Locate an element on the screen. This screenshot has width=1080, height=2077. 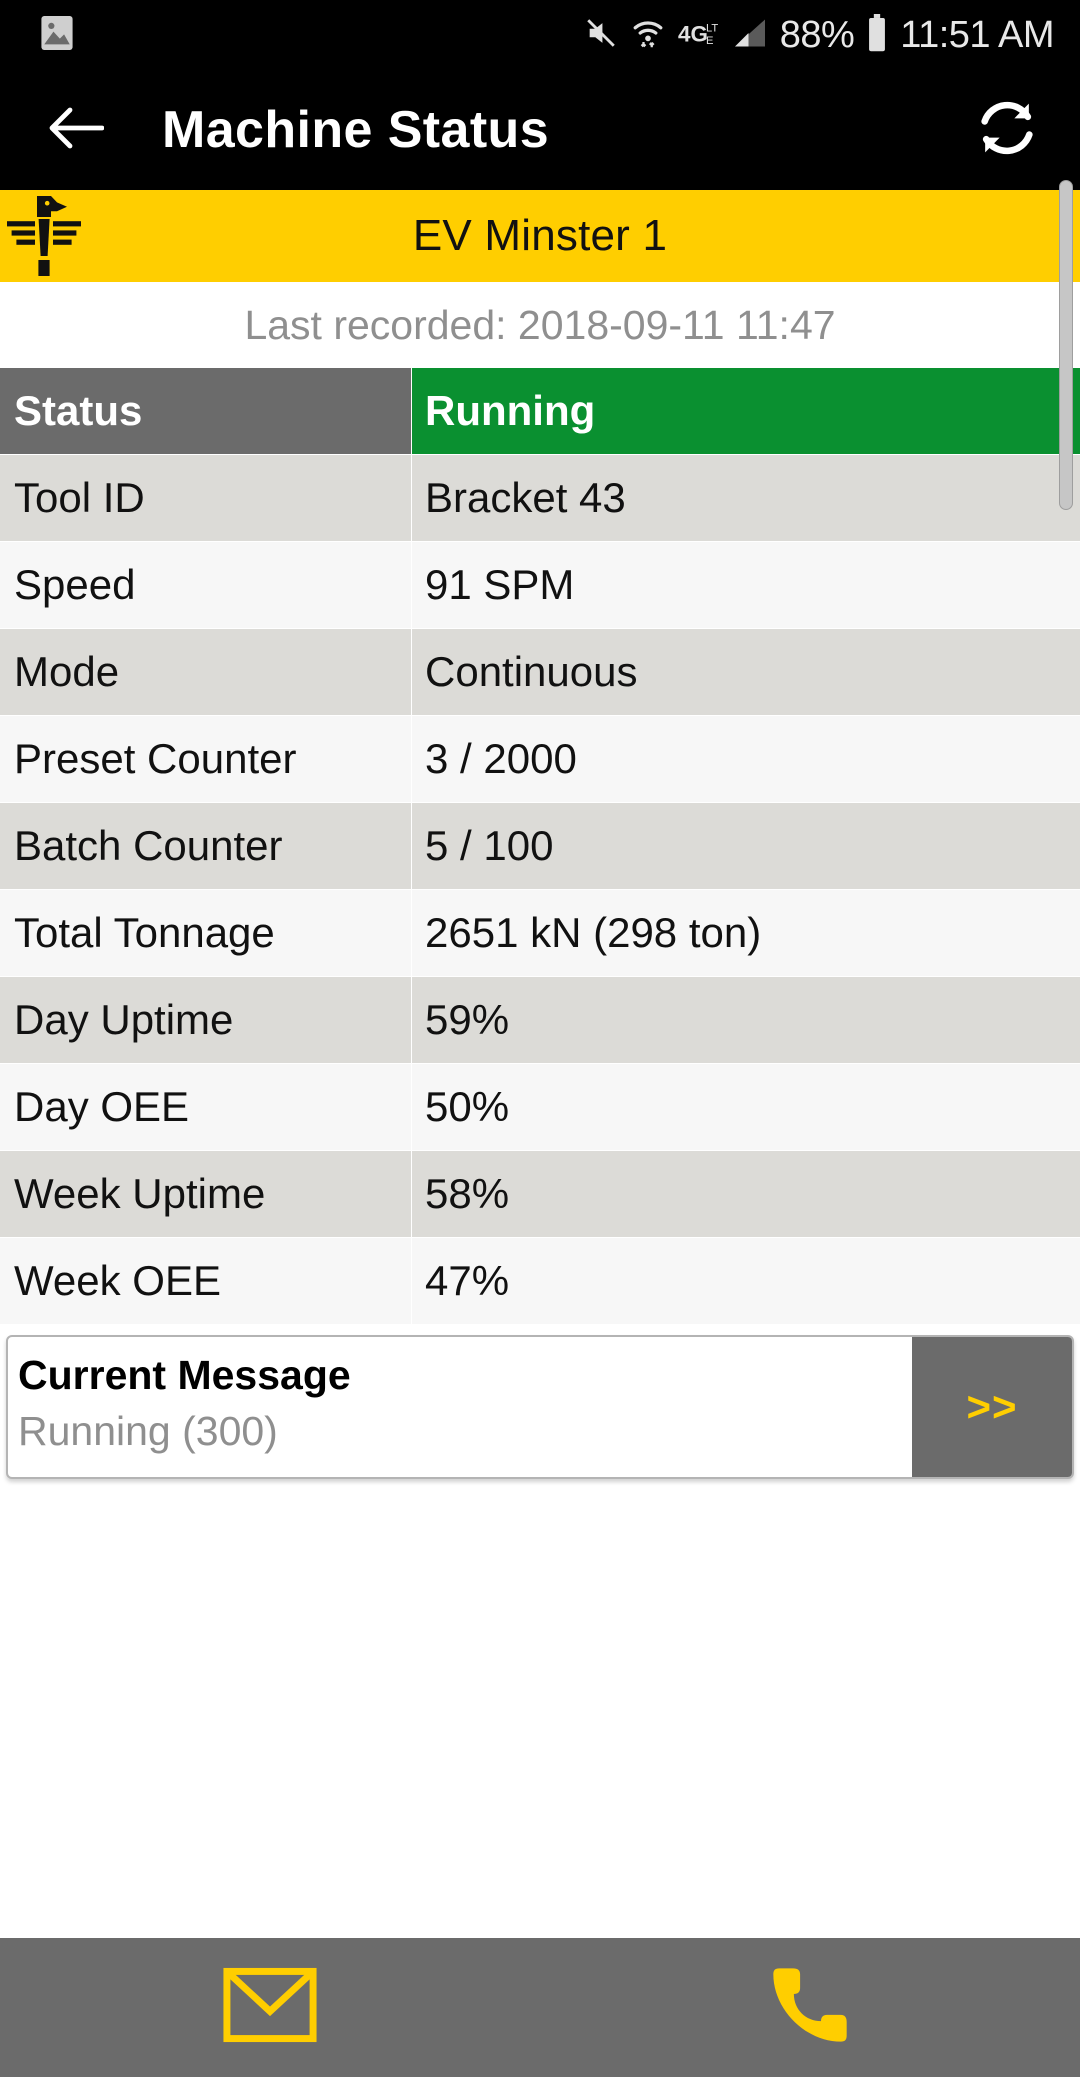
table-row-status: Status Running is located at coordinates (540, 411).